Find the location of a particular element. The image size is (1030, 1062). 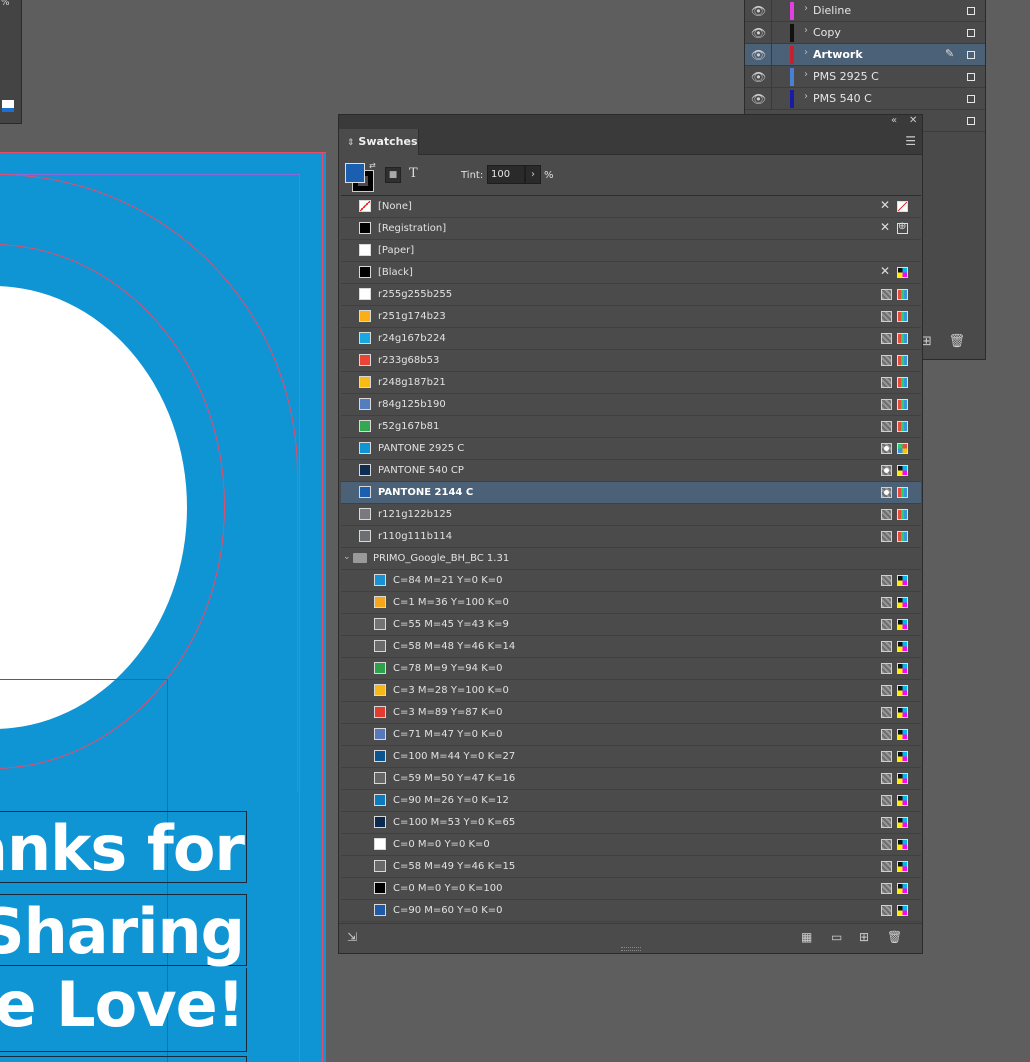

swatch-row: r110g111b114 is located at coordinates (631, 537).